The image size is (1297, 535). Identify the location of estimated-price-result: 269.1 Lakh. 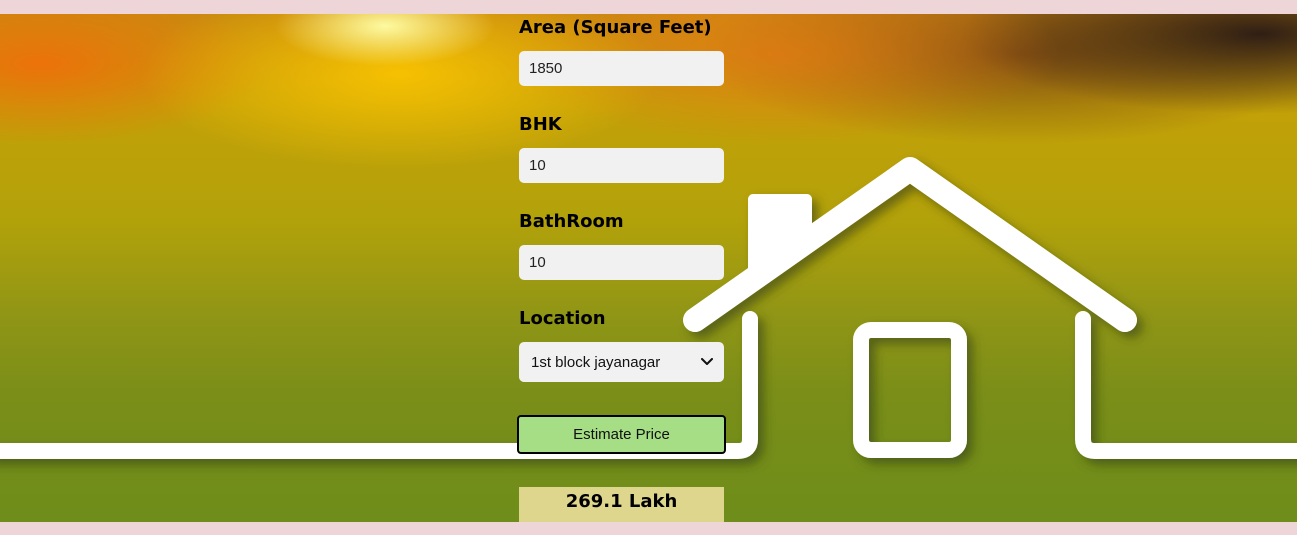
(621, 504).